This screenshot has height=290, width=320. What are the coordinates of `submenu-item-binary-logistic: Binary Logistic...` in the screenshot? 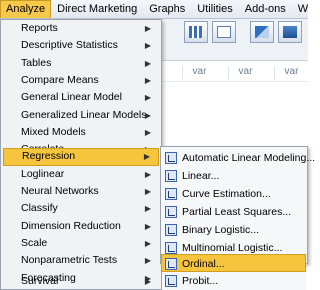 It's located at (234, 230).